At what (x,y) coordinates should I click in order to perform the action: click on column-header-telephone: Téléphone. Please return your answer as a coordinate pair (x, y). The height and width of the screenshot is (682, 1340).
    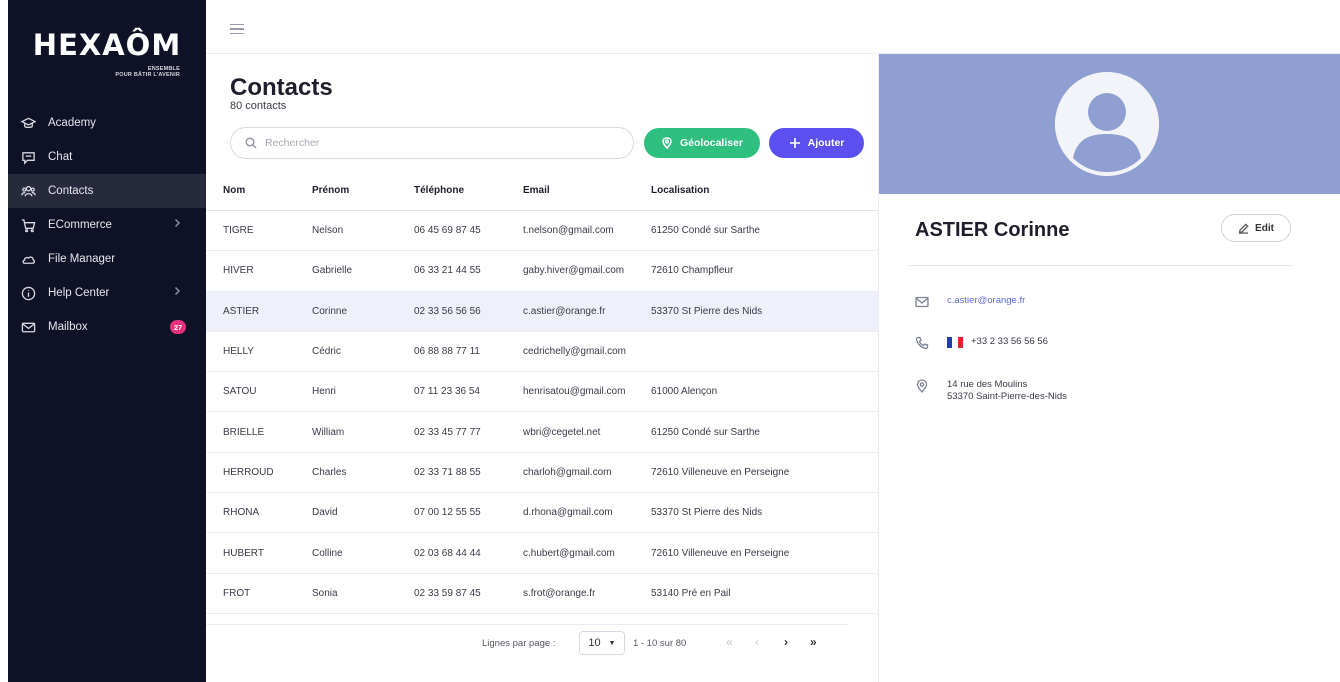
    Looking at the image, I should click on (468, 190).